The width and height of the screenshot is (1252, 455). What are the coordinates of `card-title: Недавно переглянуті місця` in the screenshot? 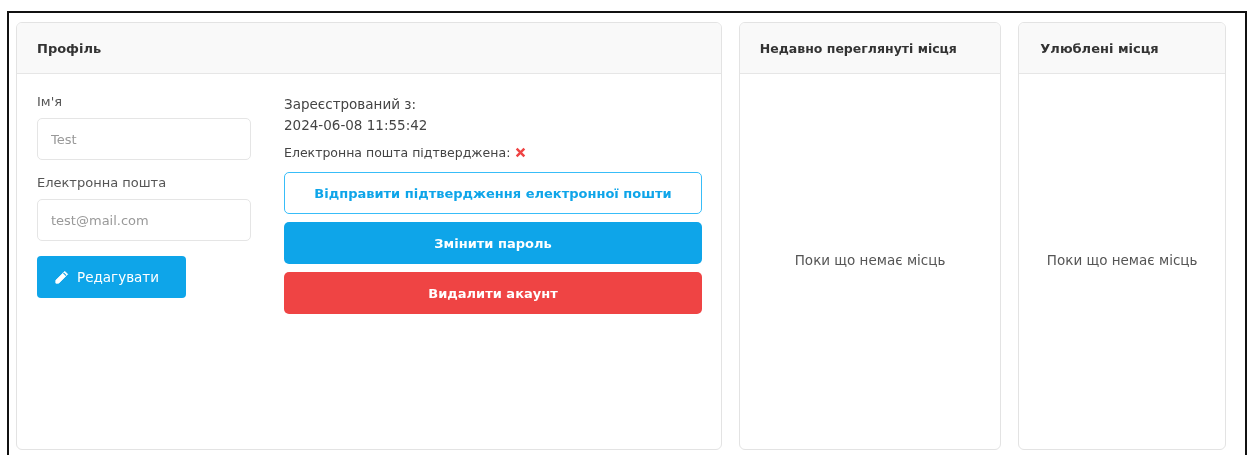 It's located at (858, 48).